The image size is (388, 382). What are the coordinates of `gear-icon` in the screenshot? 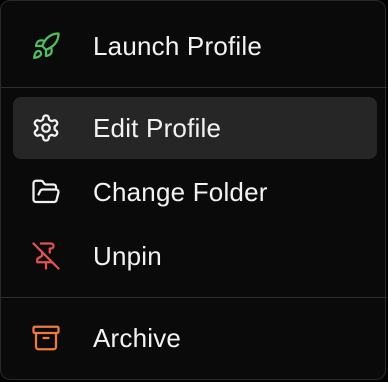 It's located at (46, 128).